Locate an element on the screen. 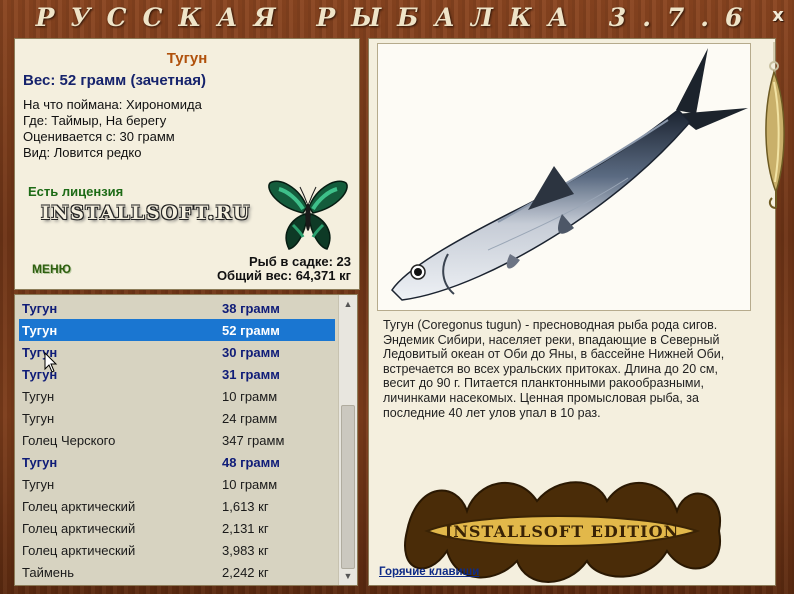 This screenshot has height=594, width=794. list-item: Голец арктический 3,983 кг is located at coordinates (177, 550).